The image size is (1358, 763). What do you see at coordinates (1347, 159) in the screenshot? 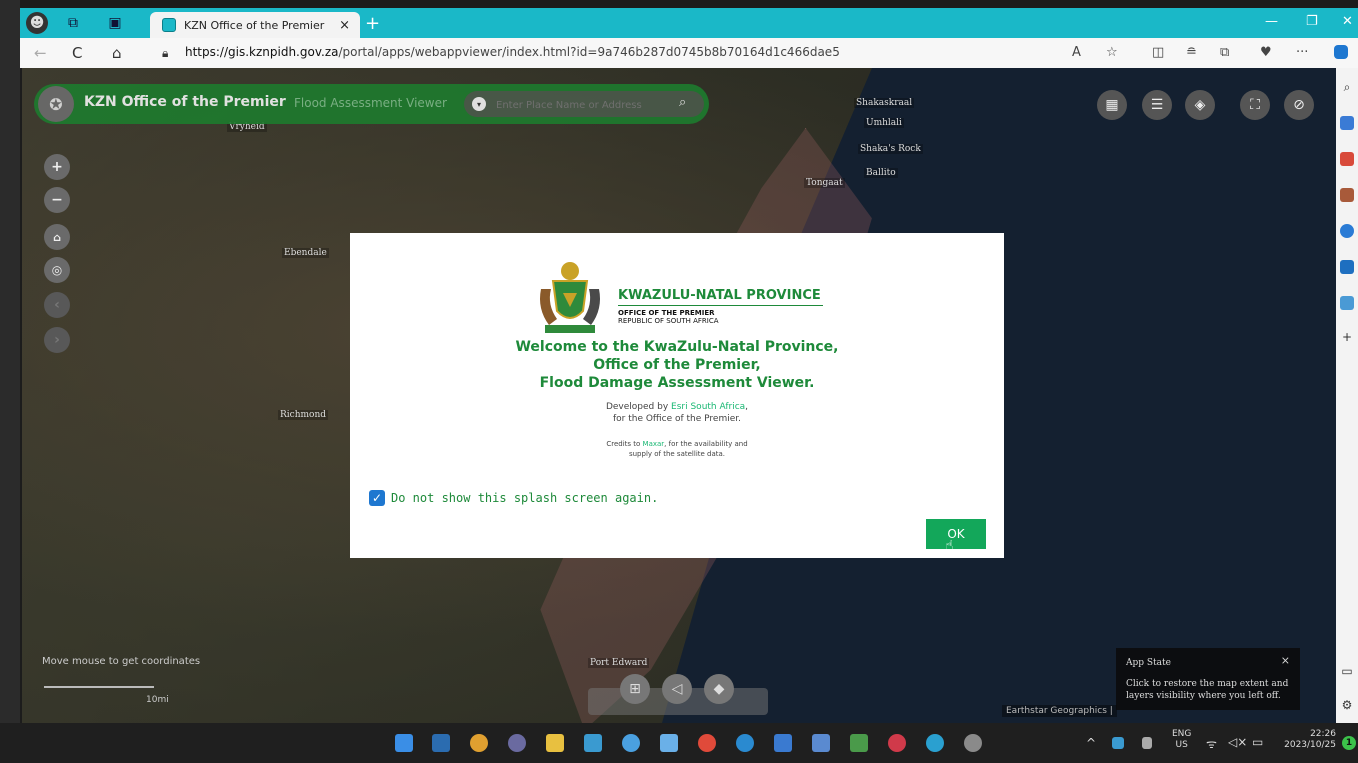
I see `sidebar-shopping-icon` at bounding box center [1347, 159].